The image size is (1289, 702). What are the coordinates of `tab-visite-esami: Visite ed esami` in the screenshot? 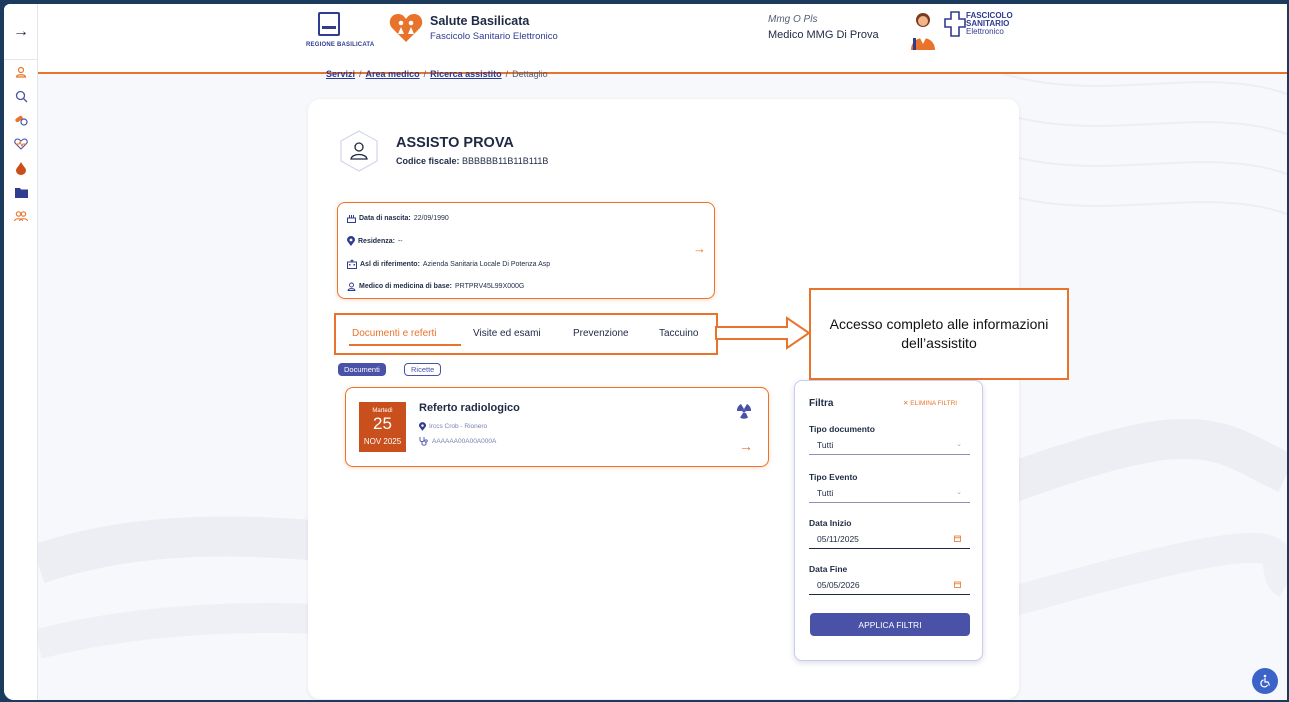 It's located at (507, 333).